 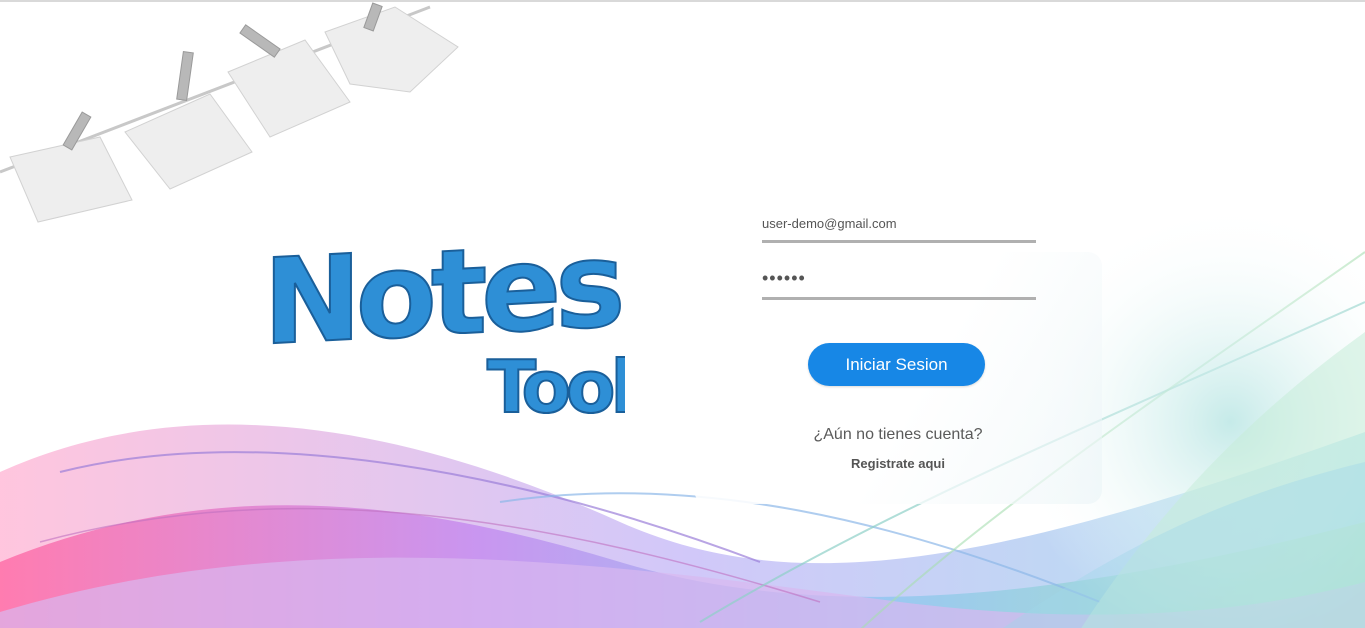 What do you see at coordinates (899, 282) in the screenshot?
I see `password-field` at bounding box center [899, 282].